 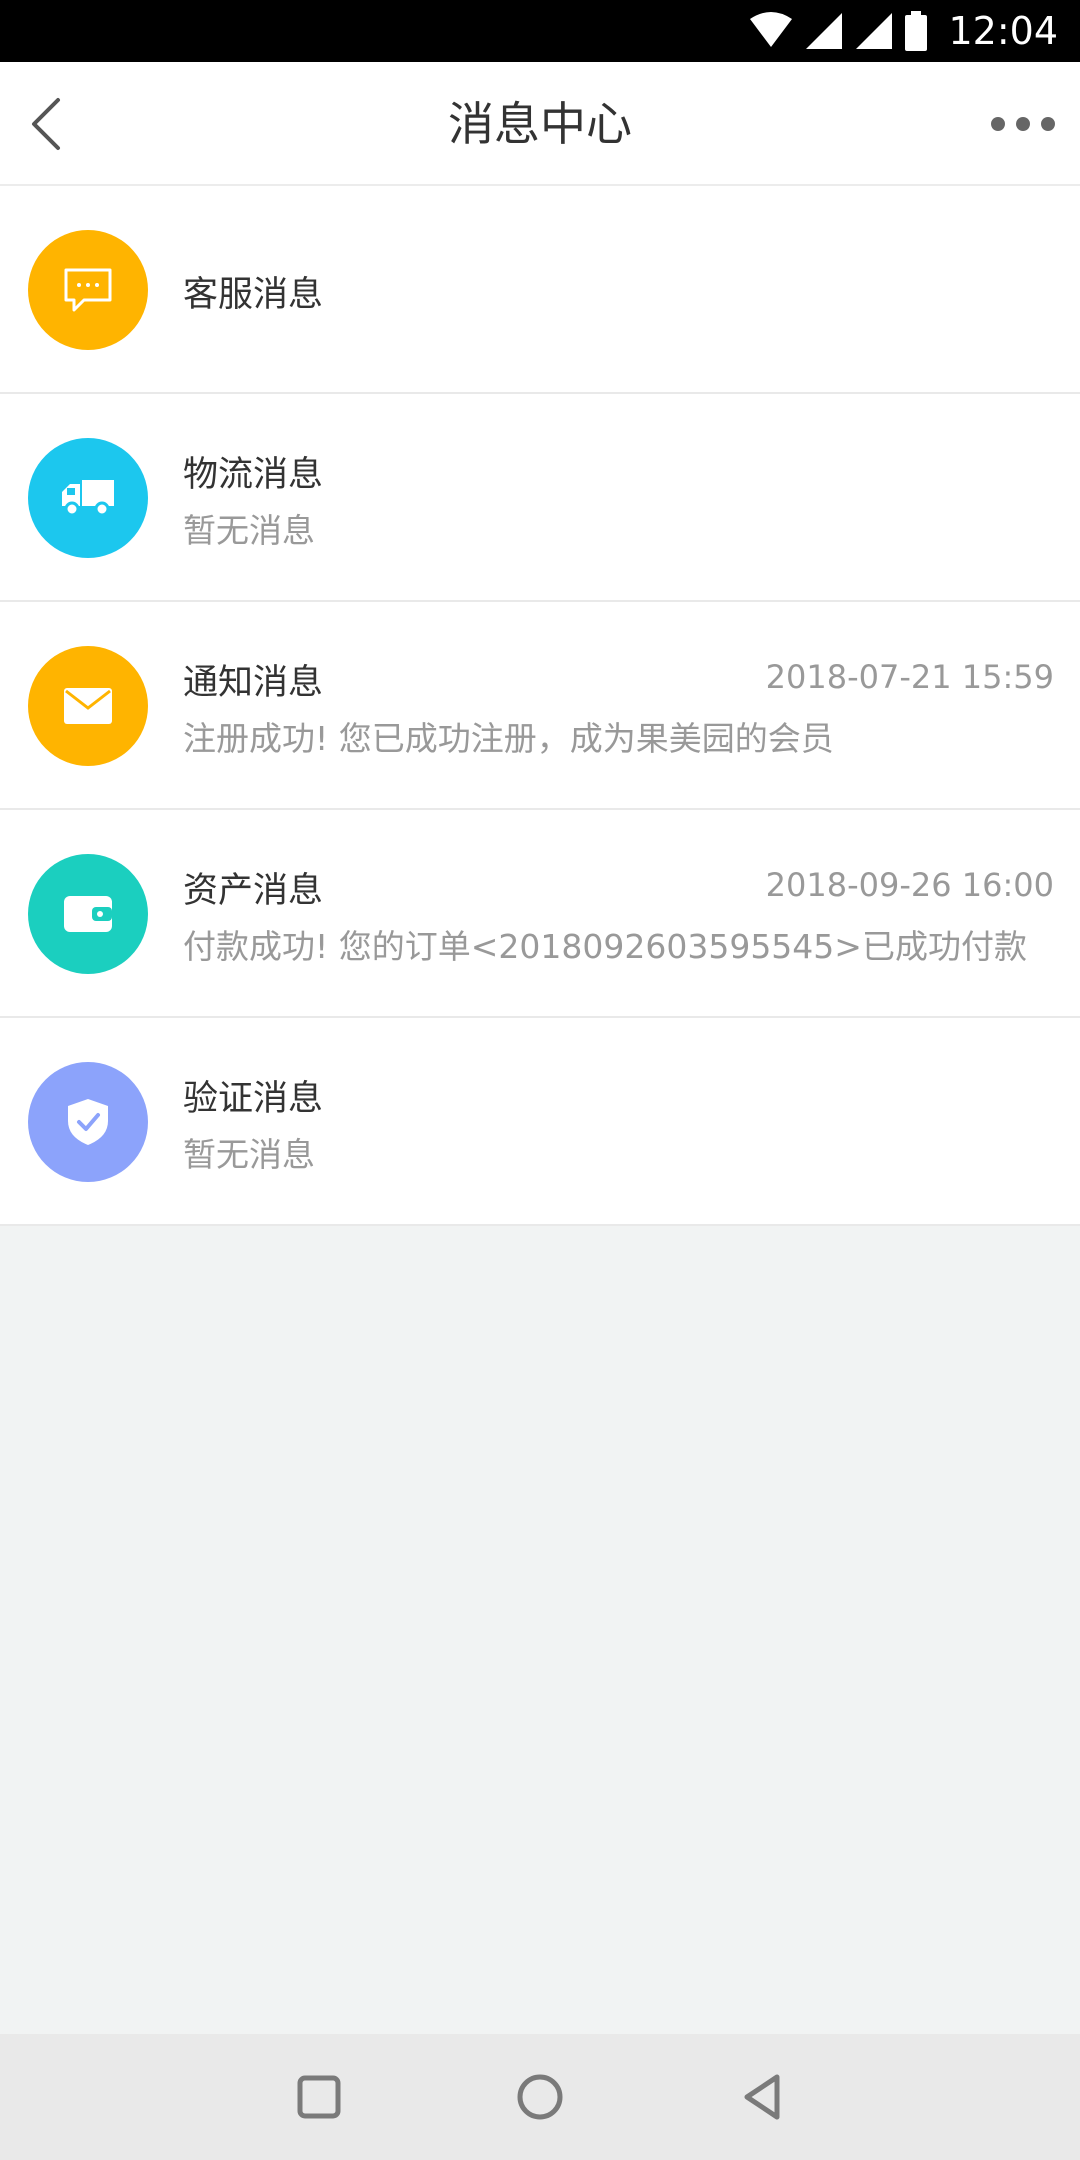 I want to click on message-preview: 注册成功! 您已成功注册，成为果美园的会员, so click(x=508, y=738).